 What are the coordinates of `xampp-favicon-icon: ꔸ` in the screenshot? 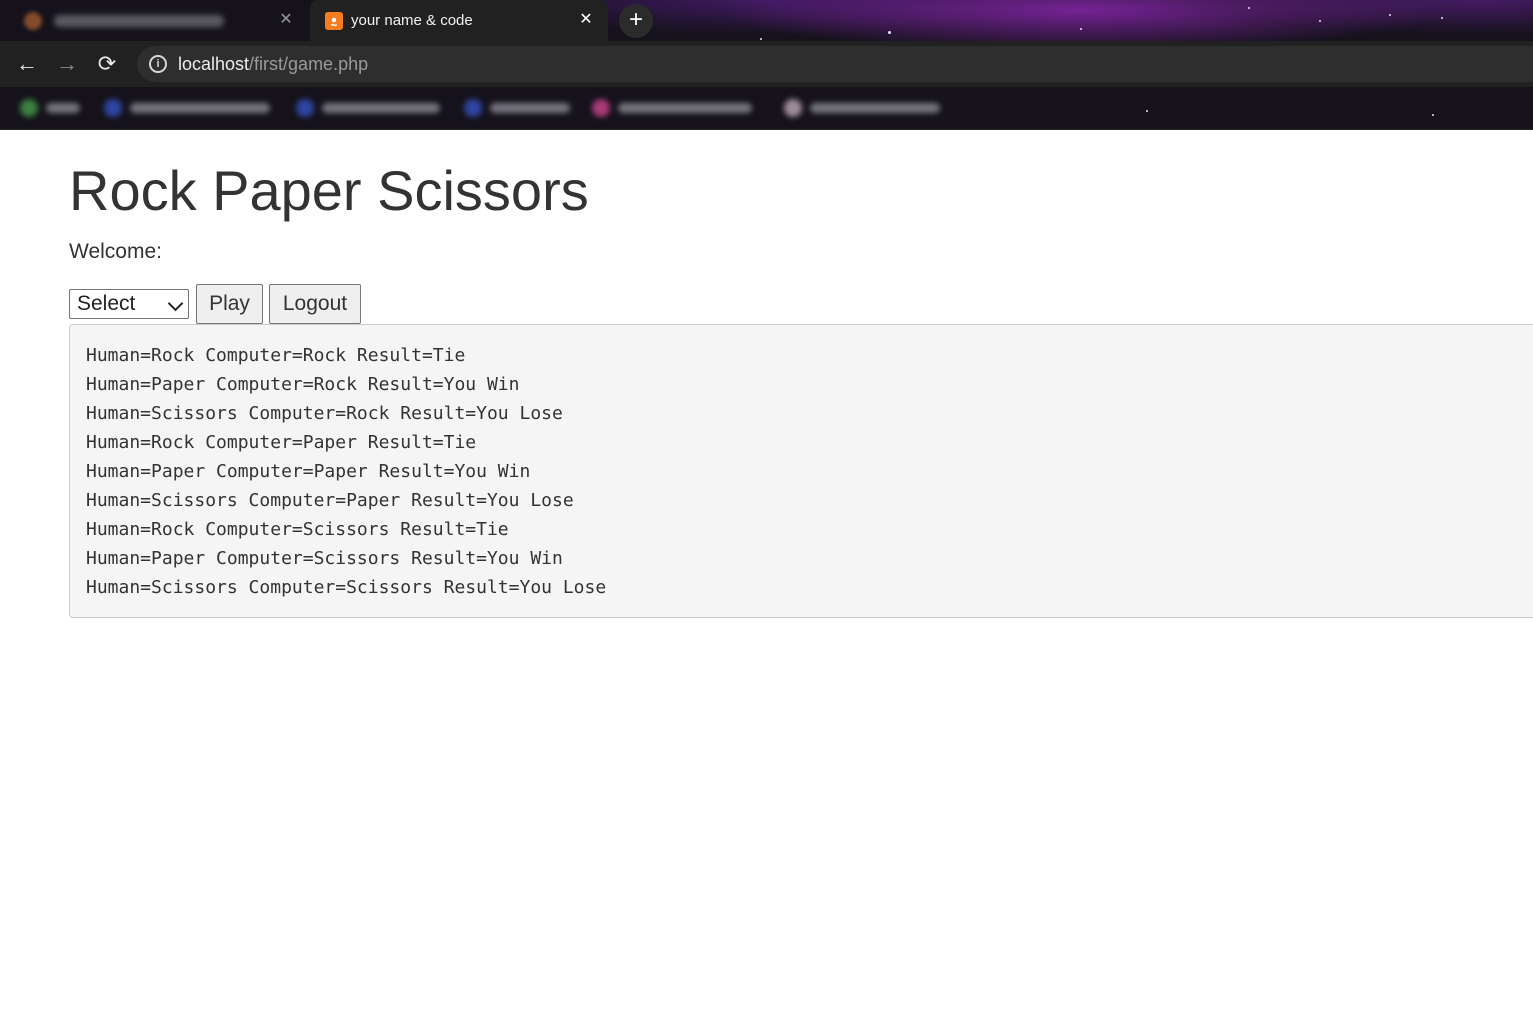 It's located at (334, 20).